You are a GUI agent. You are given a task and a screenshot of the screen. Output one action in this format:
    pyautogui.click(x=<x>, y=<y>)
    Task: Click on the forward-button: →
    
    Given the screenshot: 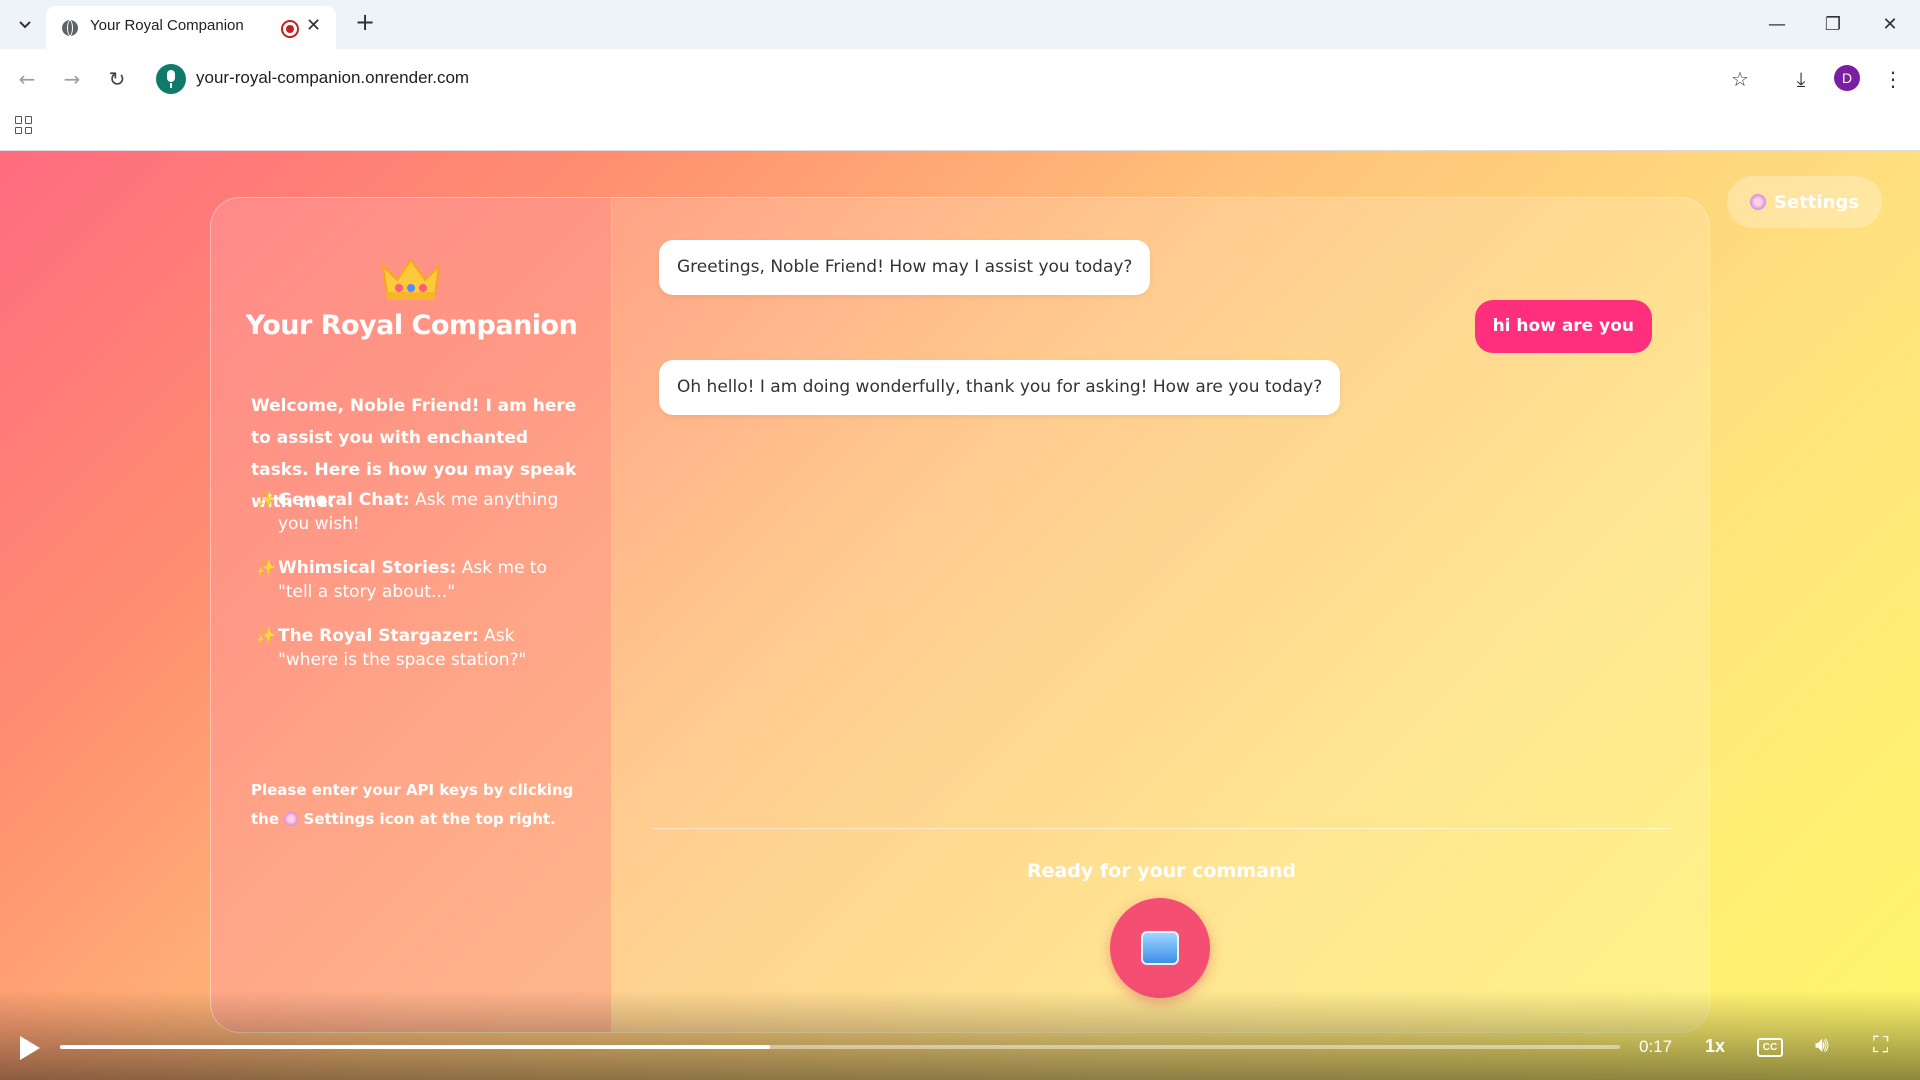 What is the action you would take?
    pyautogui.click(x=72, y=79)
    